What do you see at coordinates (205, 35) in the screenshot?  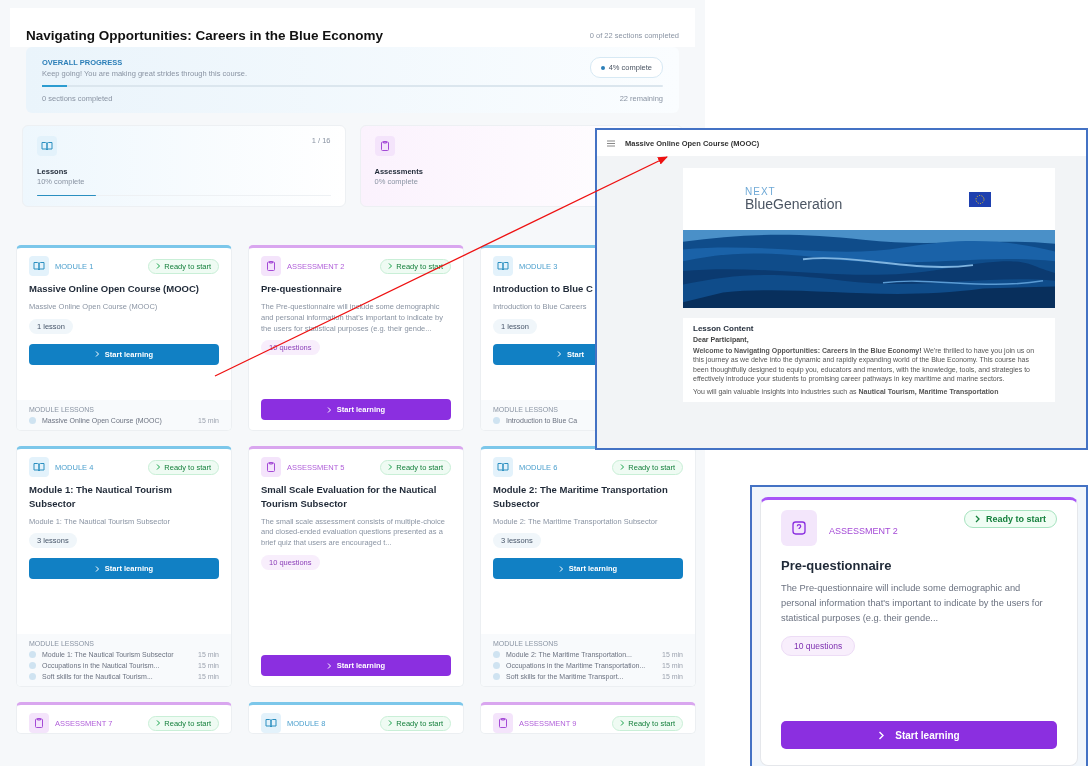 I see `course-title: Navigating Opportunities: Careers in the Blue Economy` at bounding box center [205, 35].